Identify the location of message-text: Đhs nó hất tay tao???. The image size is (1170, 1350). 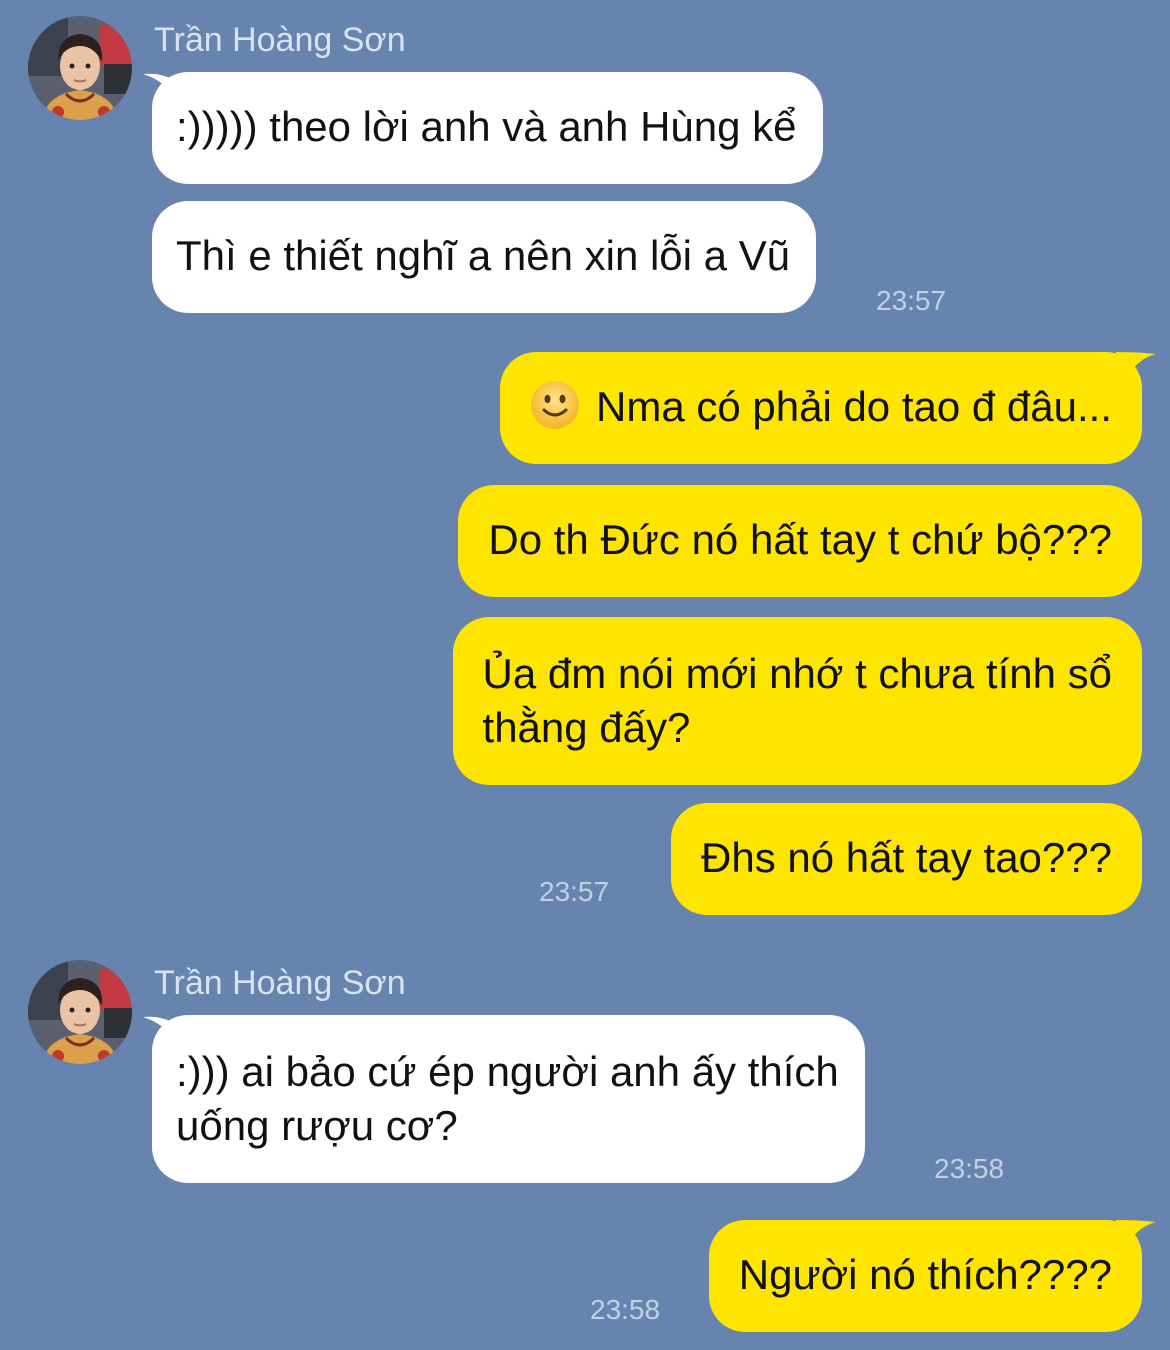
(906, 857).